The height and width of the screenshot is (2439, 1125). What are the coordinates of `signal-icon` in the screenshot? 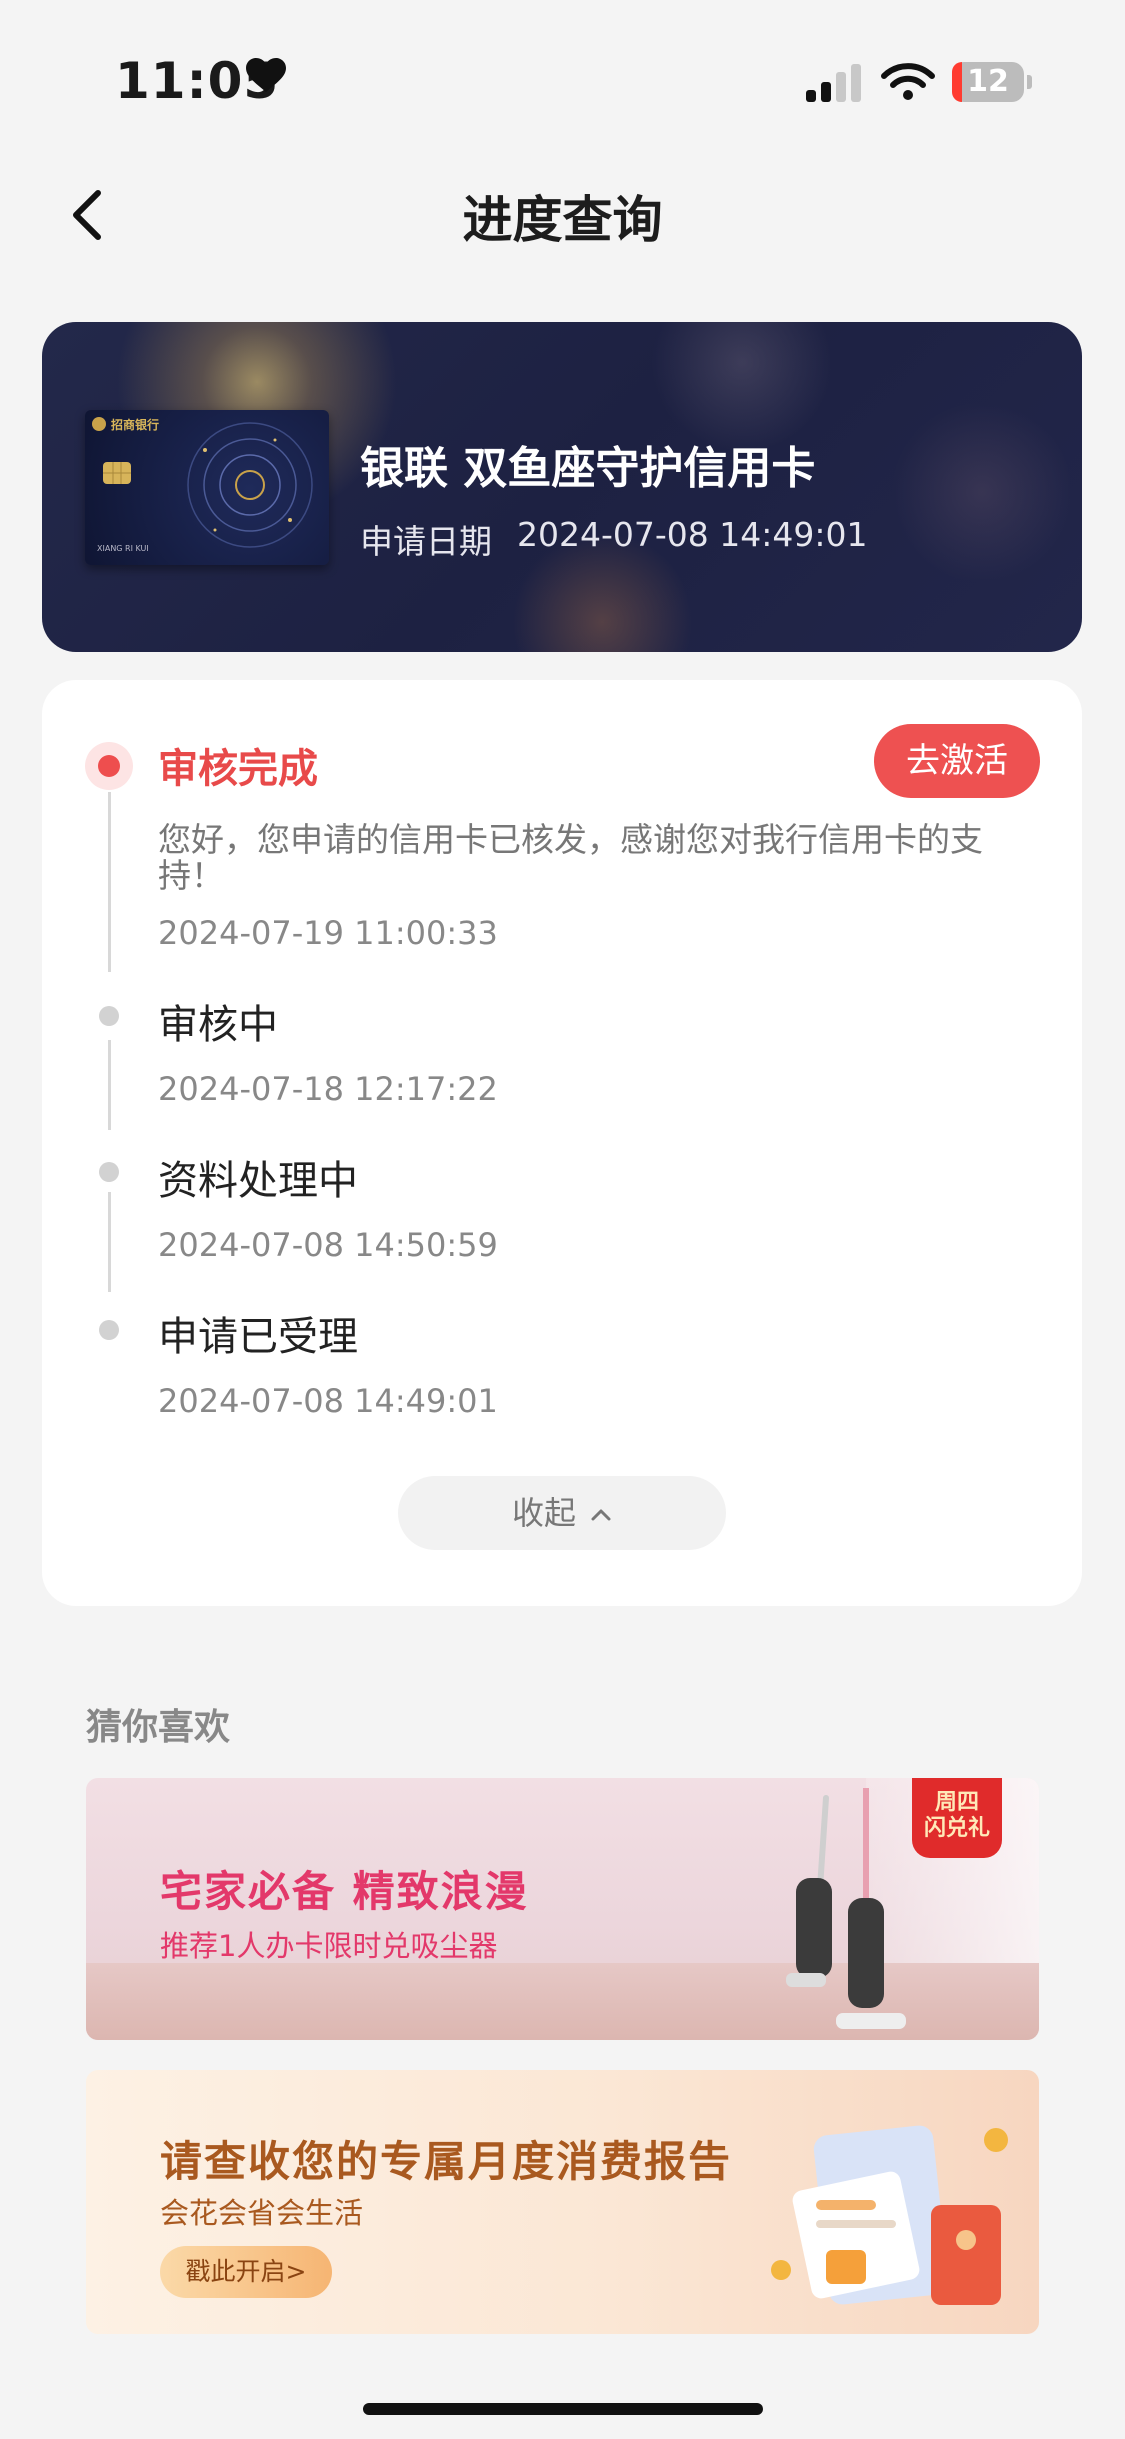 It's located at (833, 83).